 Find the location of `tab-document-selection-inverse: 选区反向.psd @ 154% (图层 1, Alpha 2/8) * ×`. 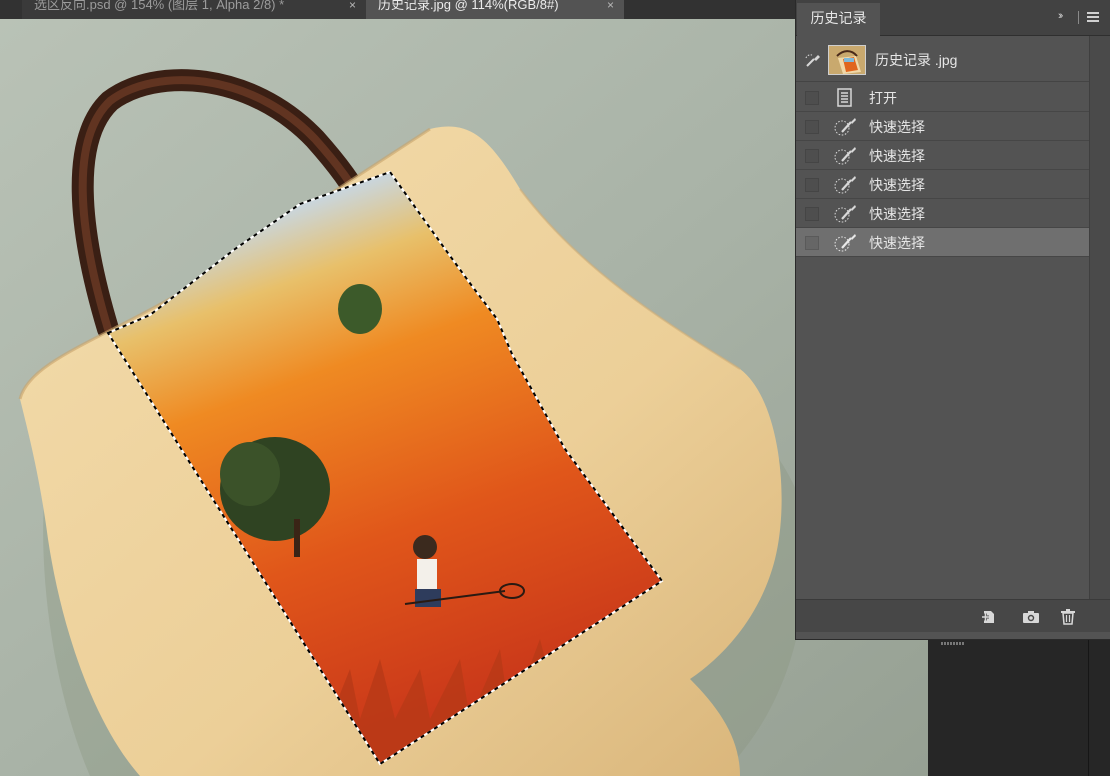

tab-document-selection-inverse: 选区反向.psd @ 154% (图层 1, Alpha 2/8) * × is located at coordinates (194, 9).